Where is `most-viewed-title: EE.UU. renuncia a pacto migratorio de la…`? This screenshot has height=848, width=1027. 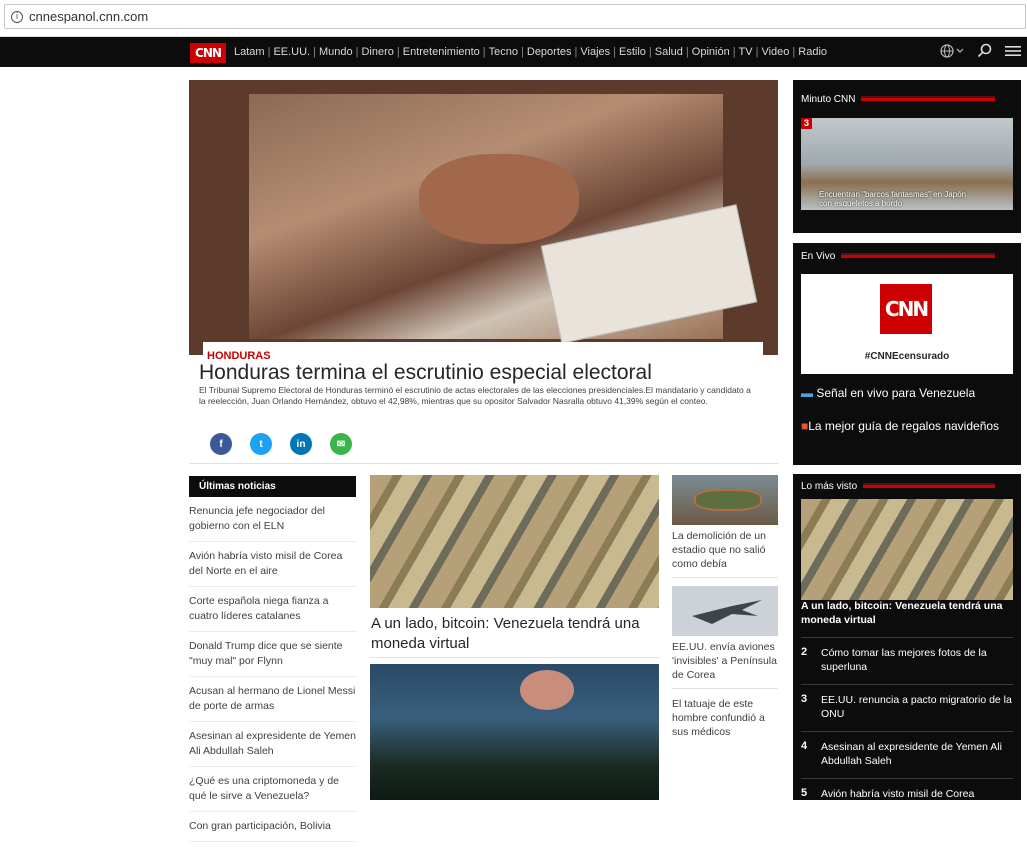
most-viewed-title: EE.UU. renuncia a pacto migratorio de la… is located at coordinates (916, 707).